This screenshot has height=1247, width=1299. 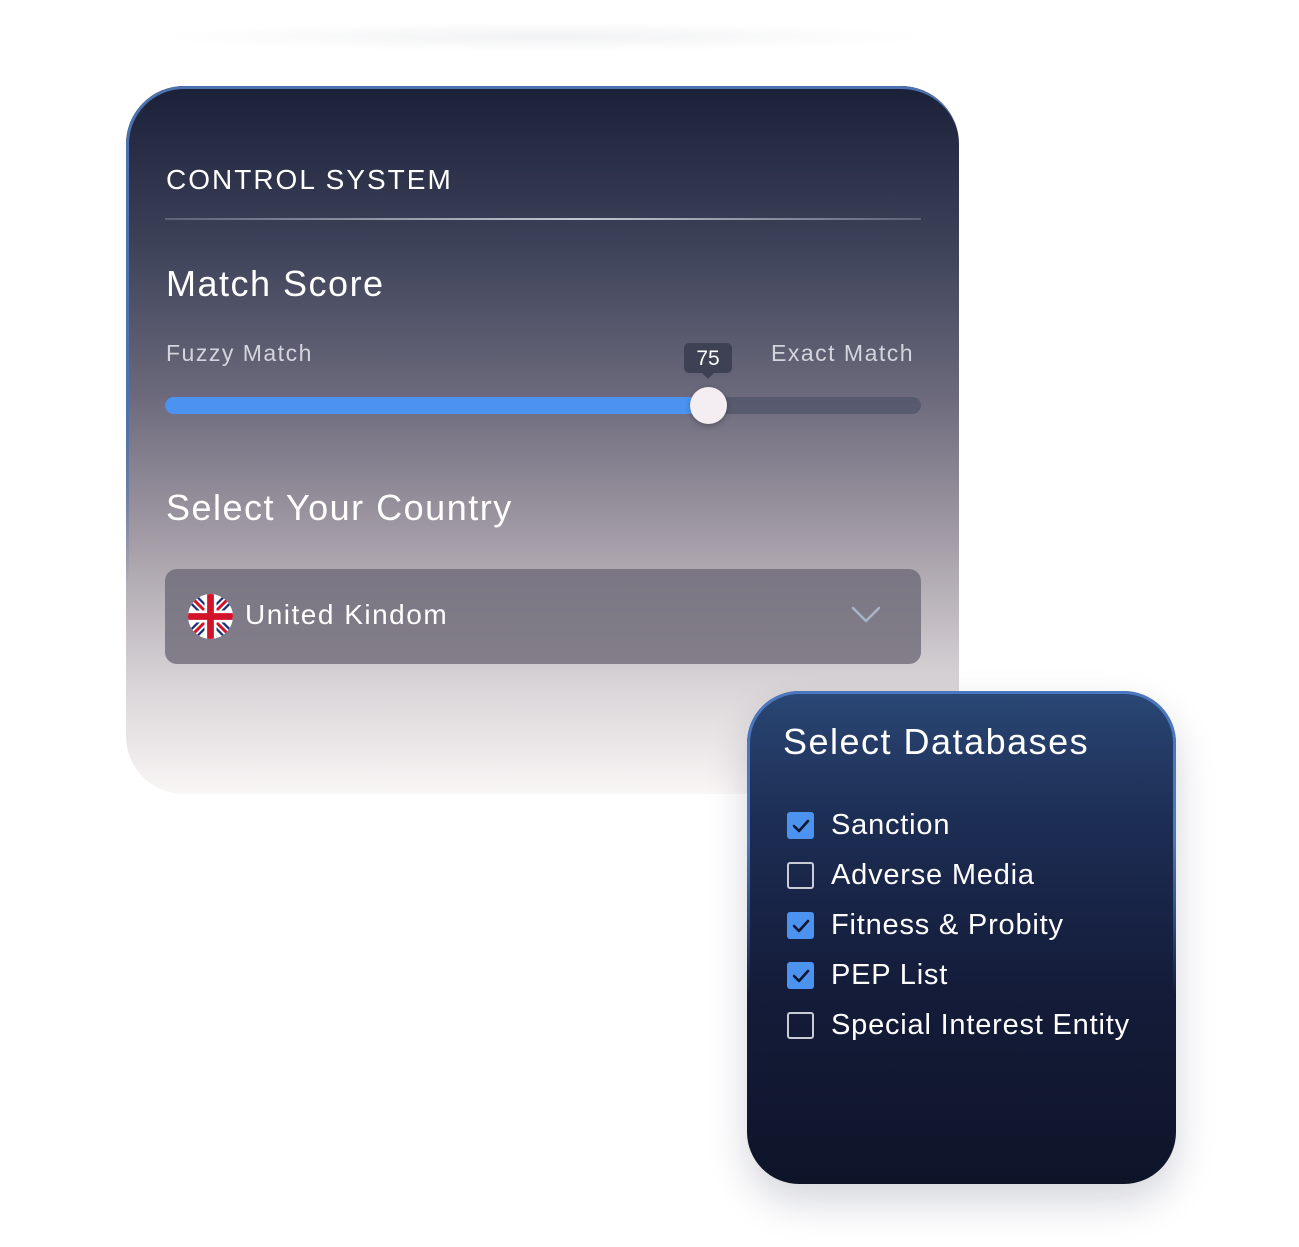 I want to click on match-score-slider, so click(x=543, y=405).